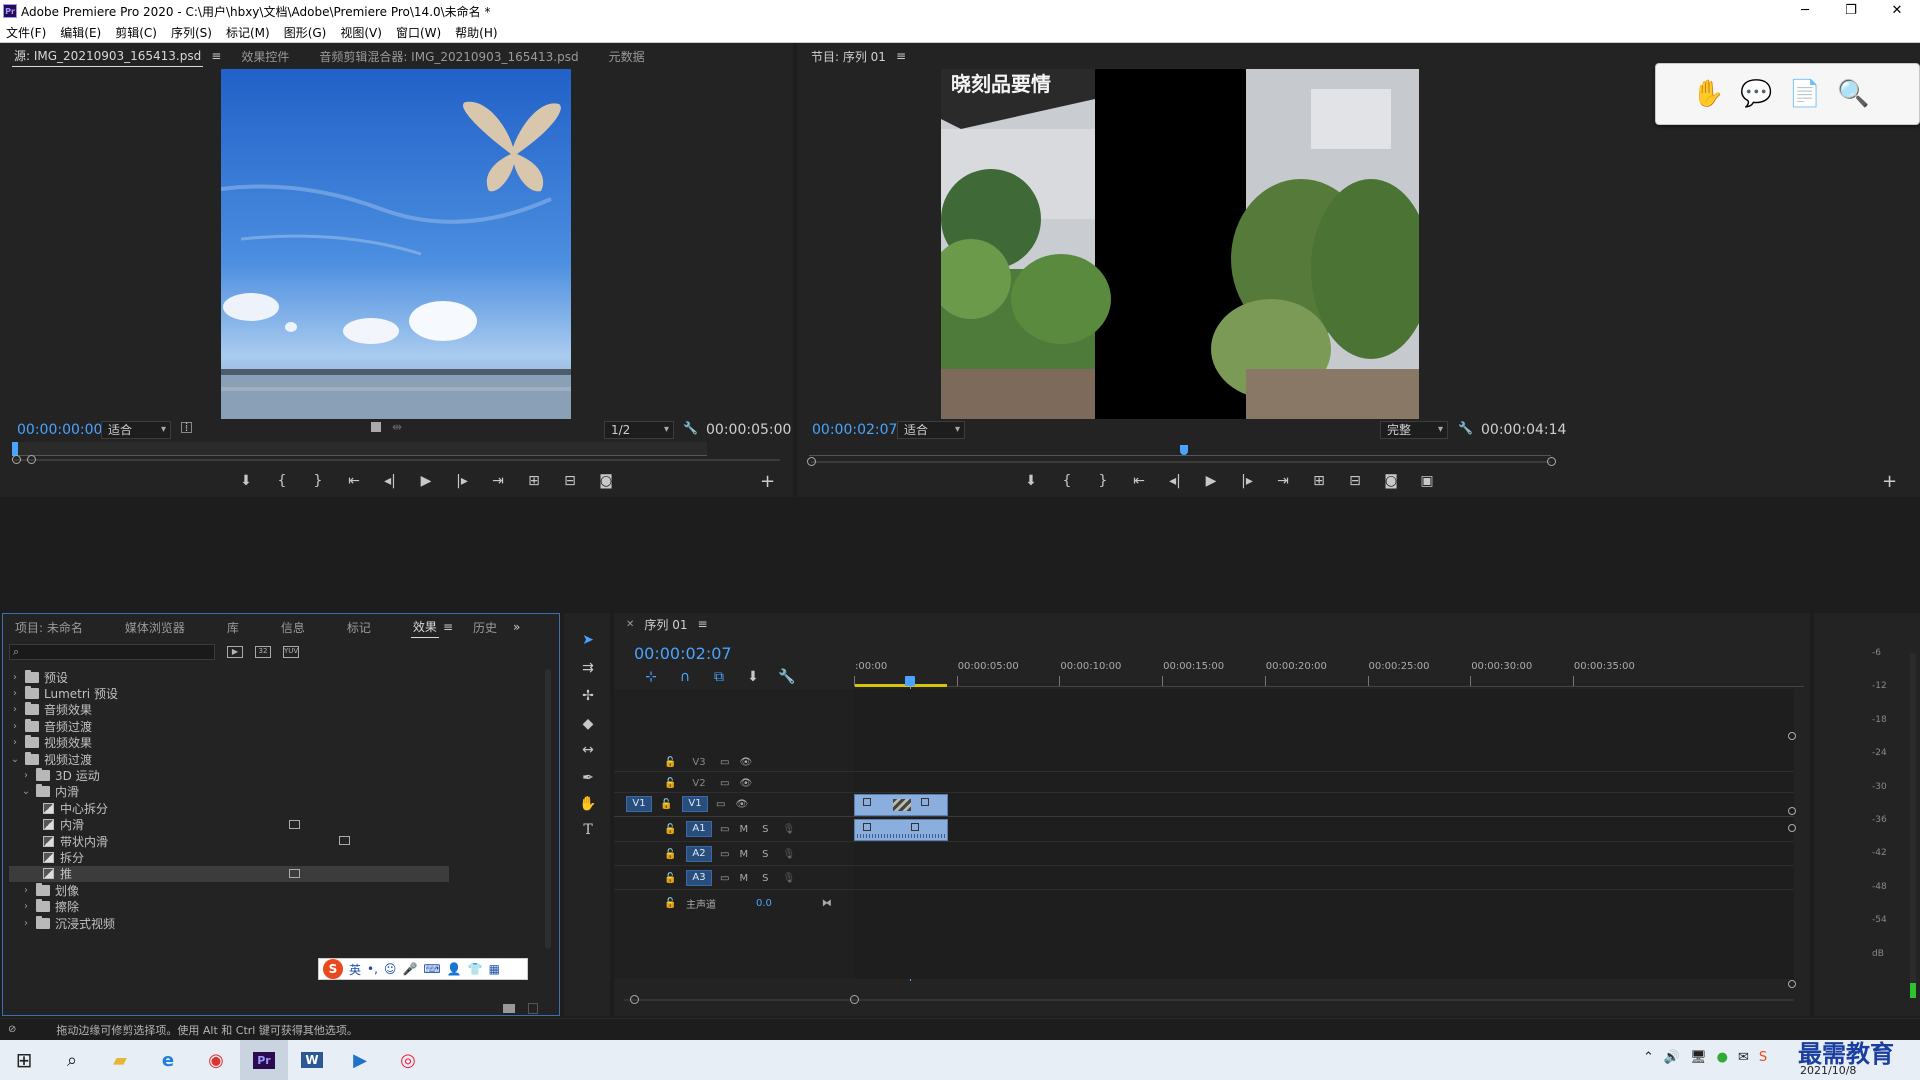  Describe the element at coordinates (1897, 11) in the screenshot. I see `close-icon: ✕` at that location.